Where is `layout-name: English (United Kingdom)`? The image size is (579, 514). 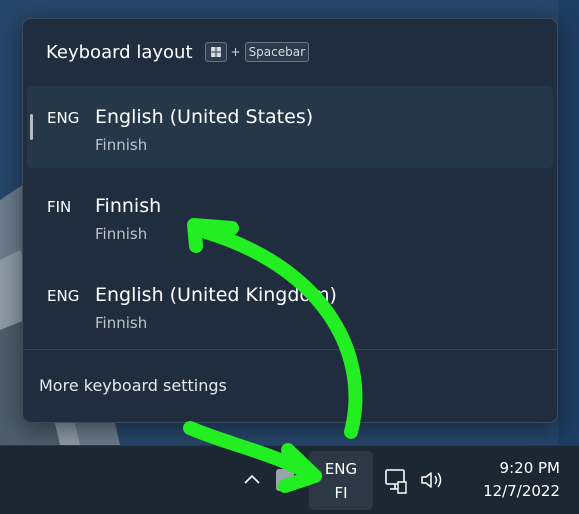 layout-name: English (United Kingdom) is located at coordinates (216, 295).